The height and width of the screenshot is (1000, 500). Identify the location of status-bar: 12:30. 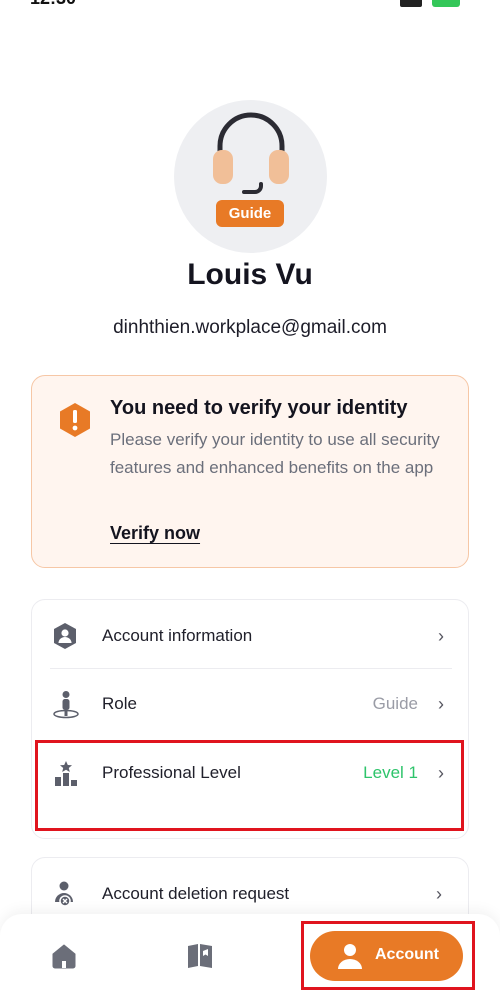
(250, 5).